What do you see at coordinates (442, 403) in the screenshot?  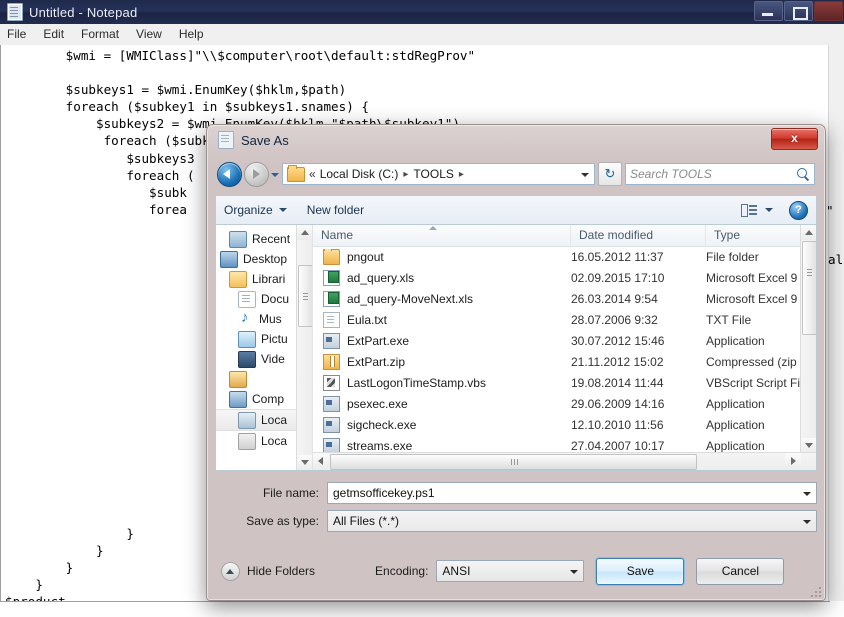 I see `file-name-cell: psexec.exe` at bounding box center [442, 403].